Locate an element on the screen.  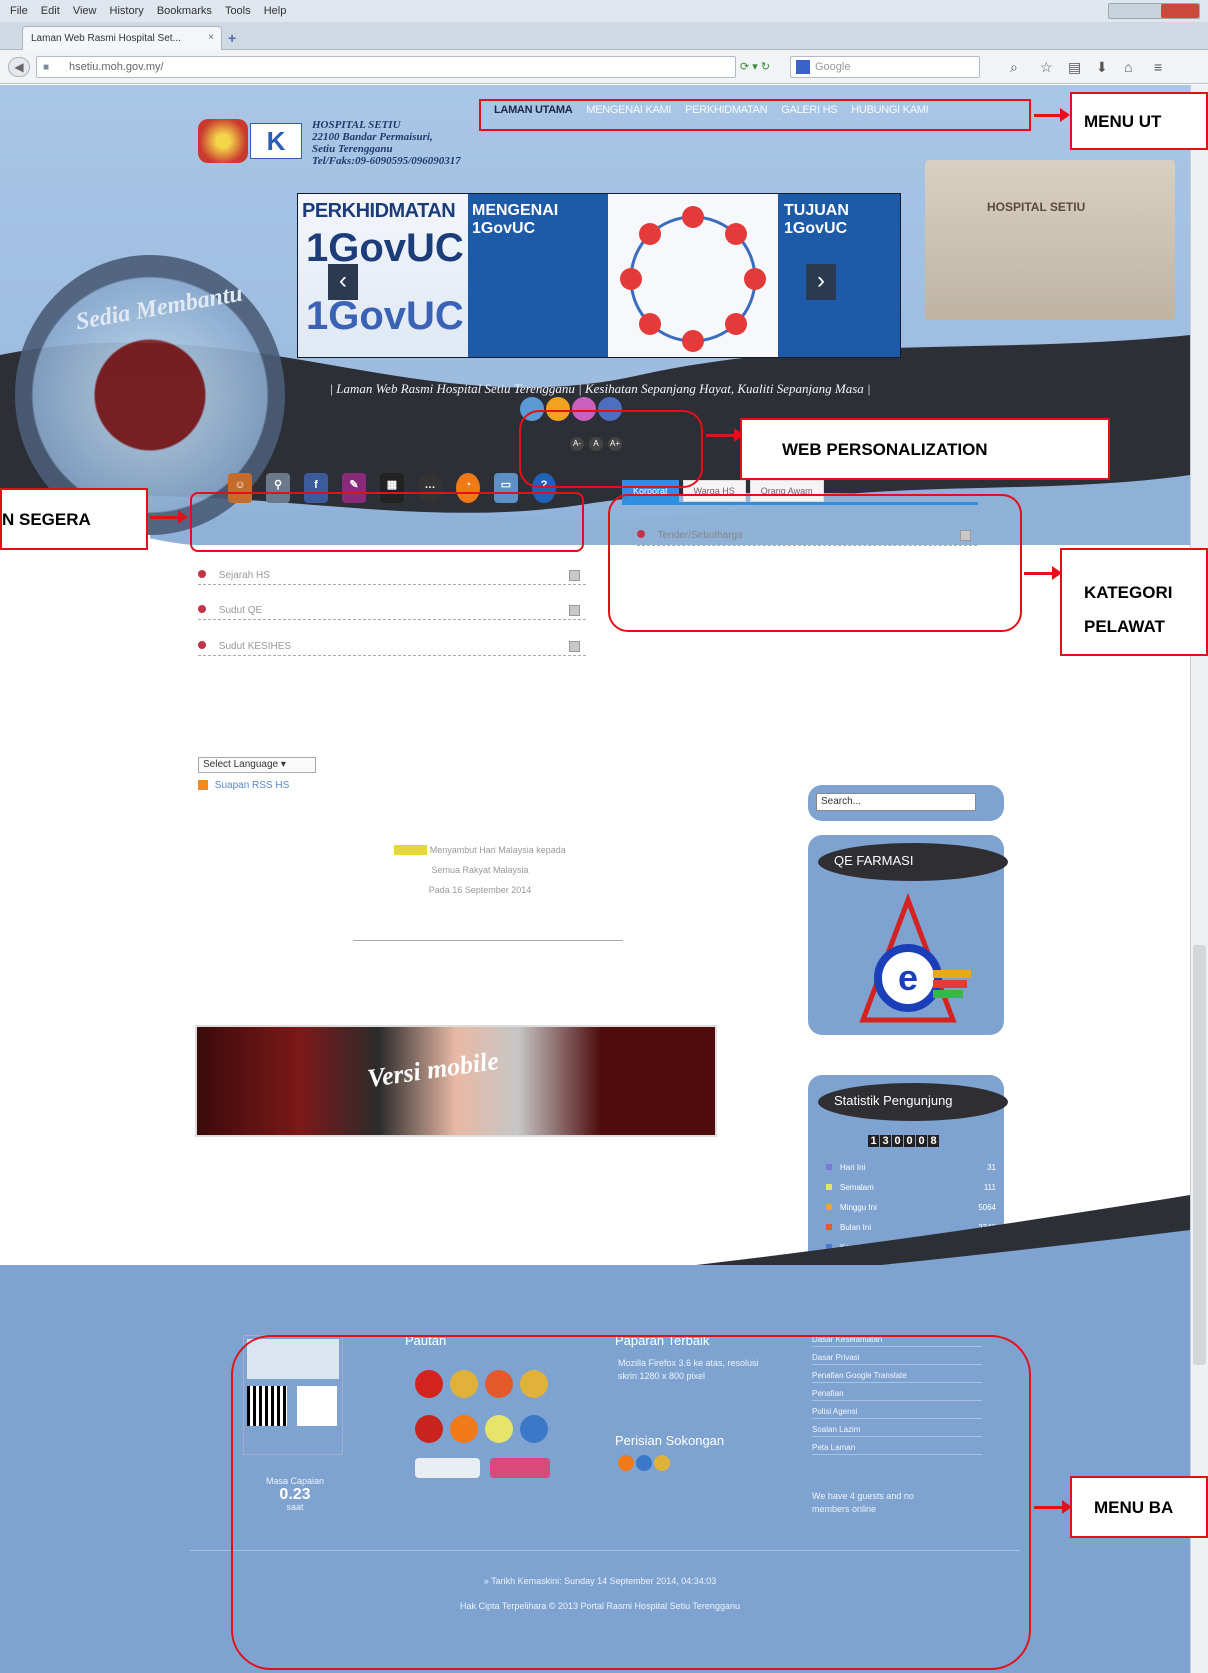
cycle-diagram is located at coordinates (693, 279).